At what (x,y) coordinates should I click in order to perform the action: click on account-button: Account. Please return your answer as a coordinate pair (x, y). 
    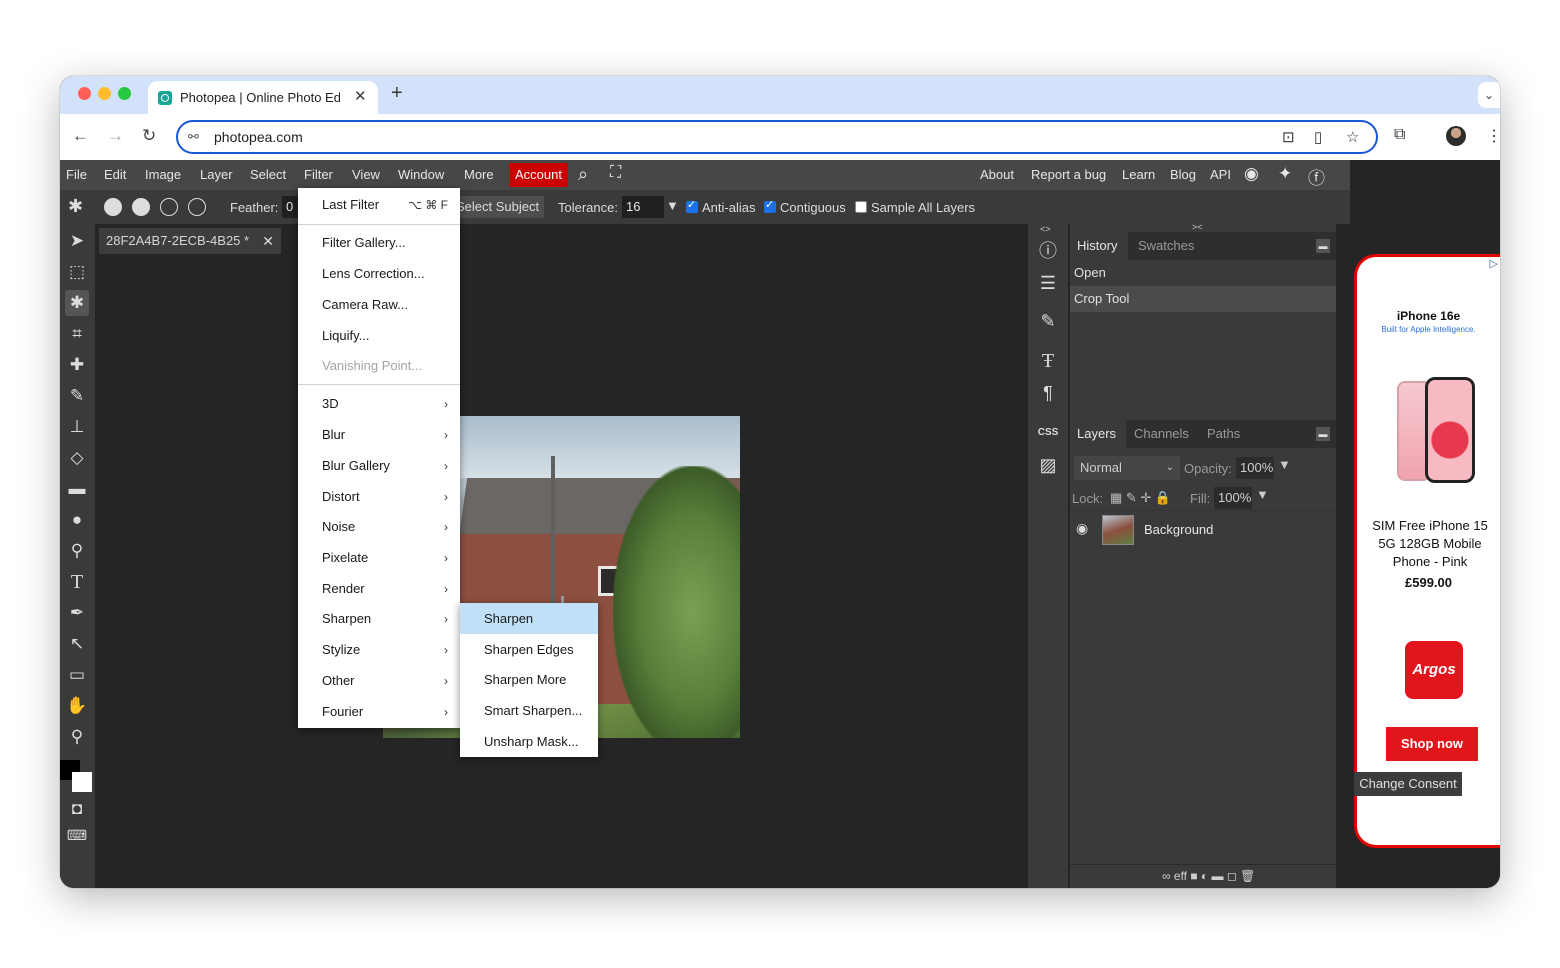
    Looking at the image, I should click on (538, 175).